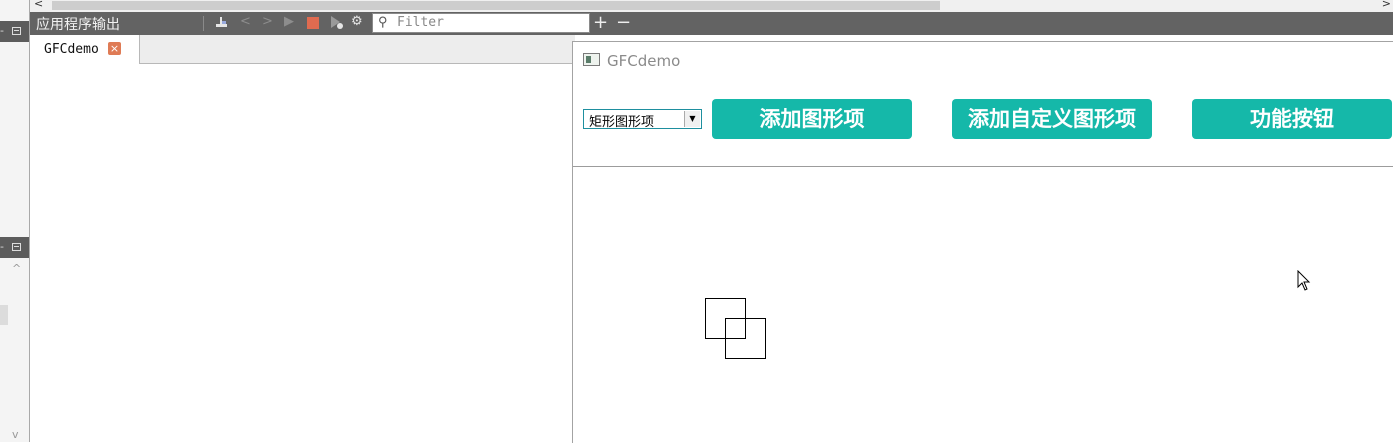 This screenshot has height=444, width=1393. I want to click on stop-icon, so click(313, 23).